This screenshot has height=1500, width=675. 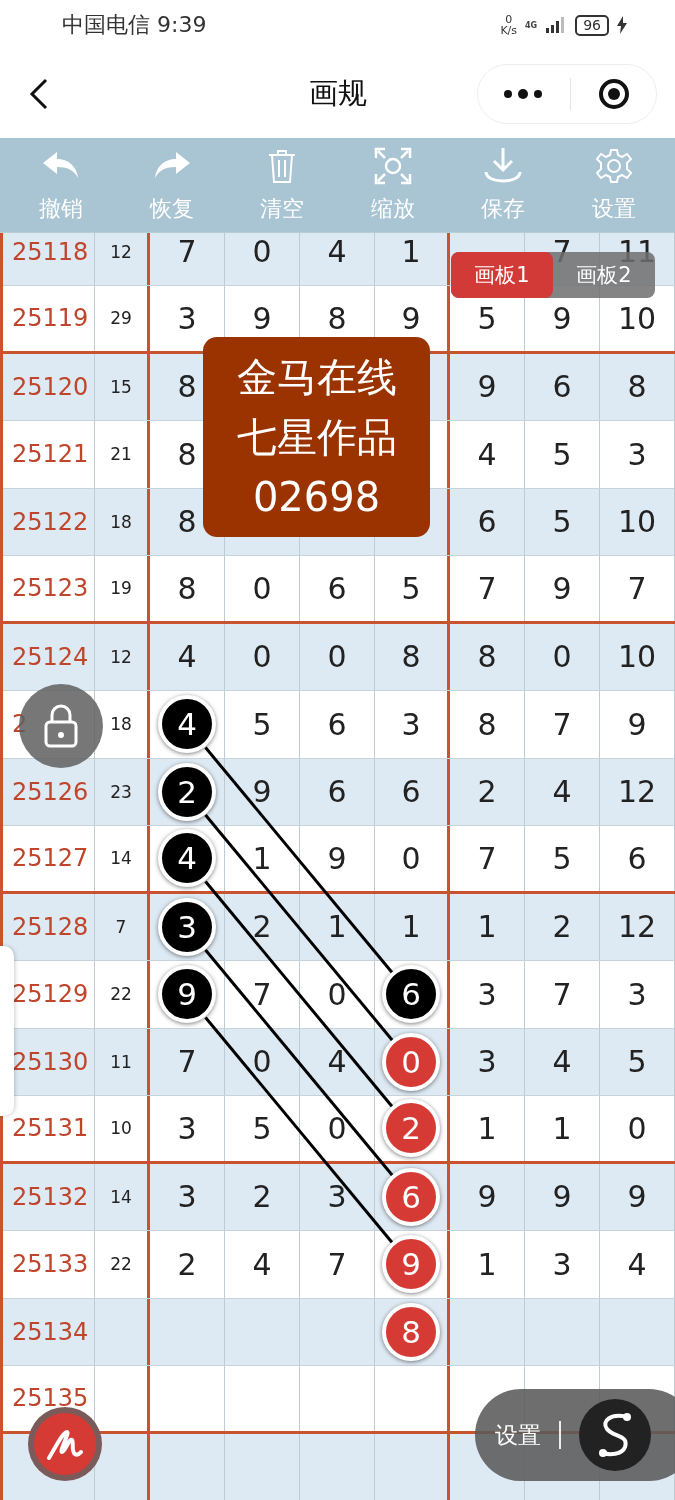 What do you see at coordinates (316, 377) in the screenshot?
I see `stamp-text: 金马在线` at bounding box center [316, 377].